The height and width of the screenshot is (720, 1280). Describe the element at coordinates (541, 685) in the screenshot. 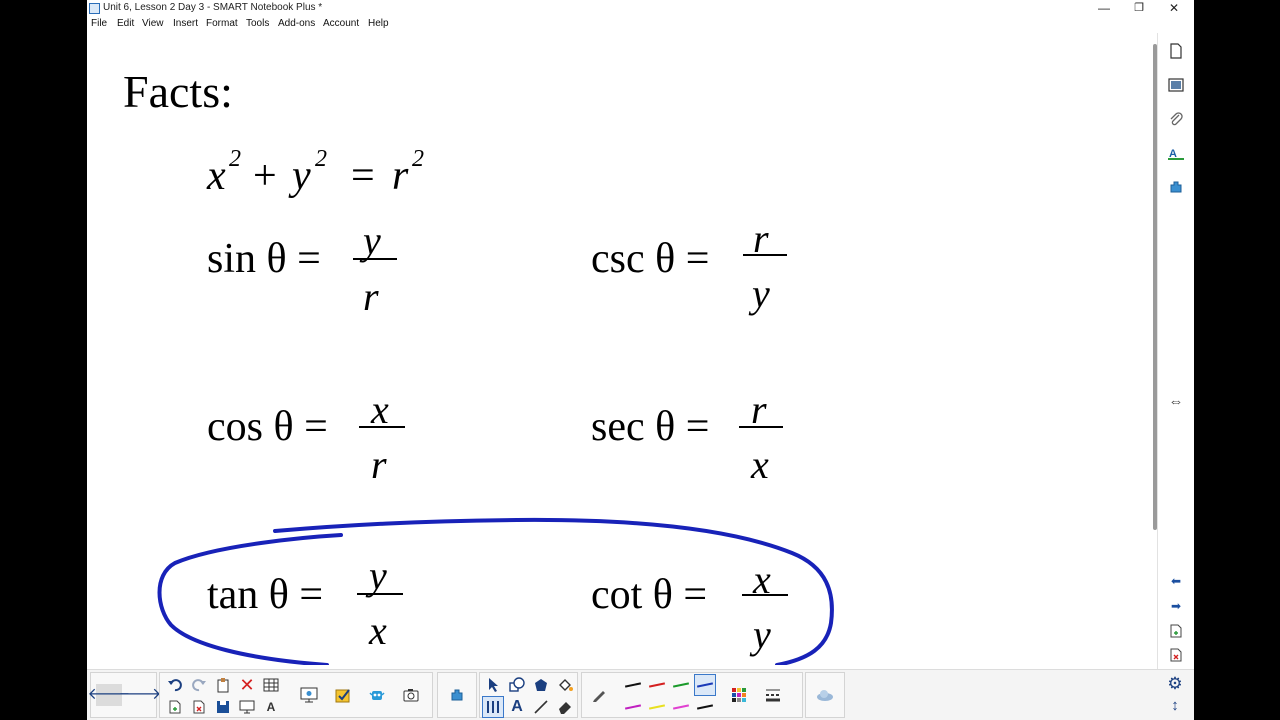

I see `regular-polygon-tool-icon` at that location.